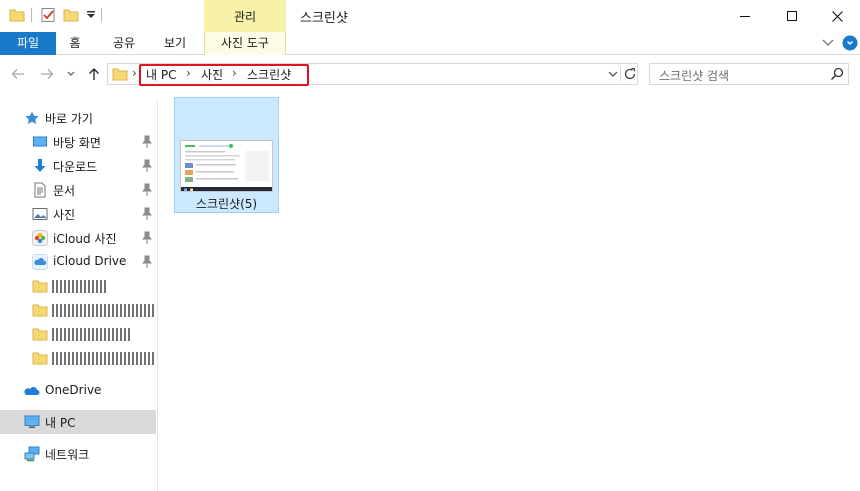 The width and height of the screenshot is (860, 491). I want to click on tab-picture-tools: 사진 도구, so click(245, 43).